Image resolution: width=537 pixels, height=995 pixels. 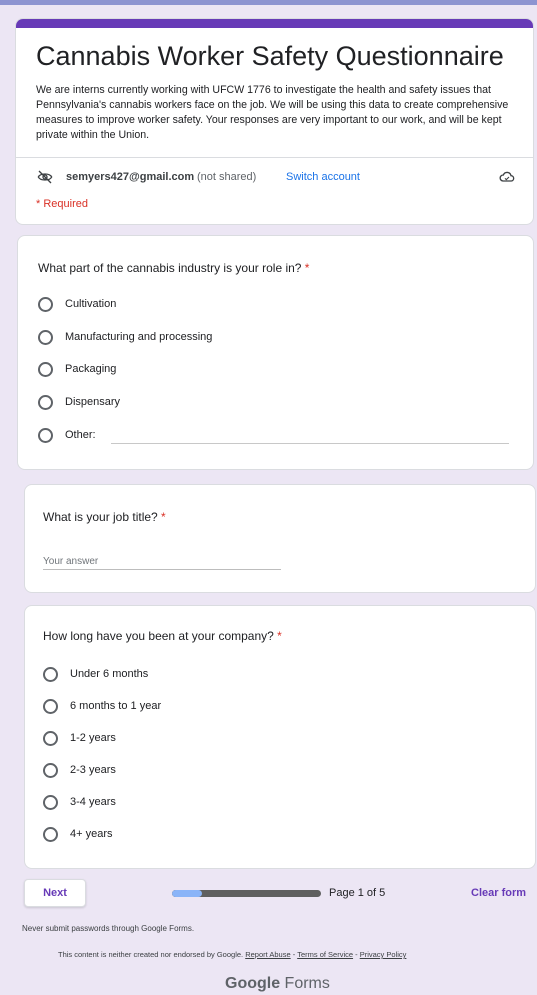 I want to click on clear-form-button: Clear form, so click(x=498, y=893).